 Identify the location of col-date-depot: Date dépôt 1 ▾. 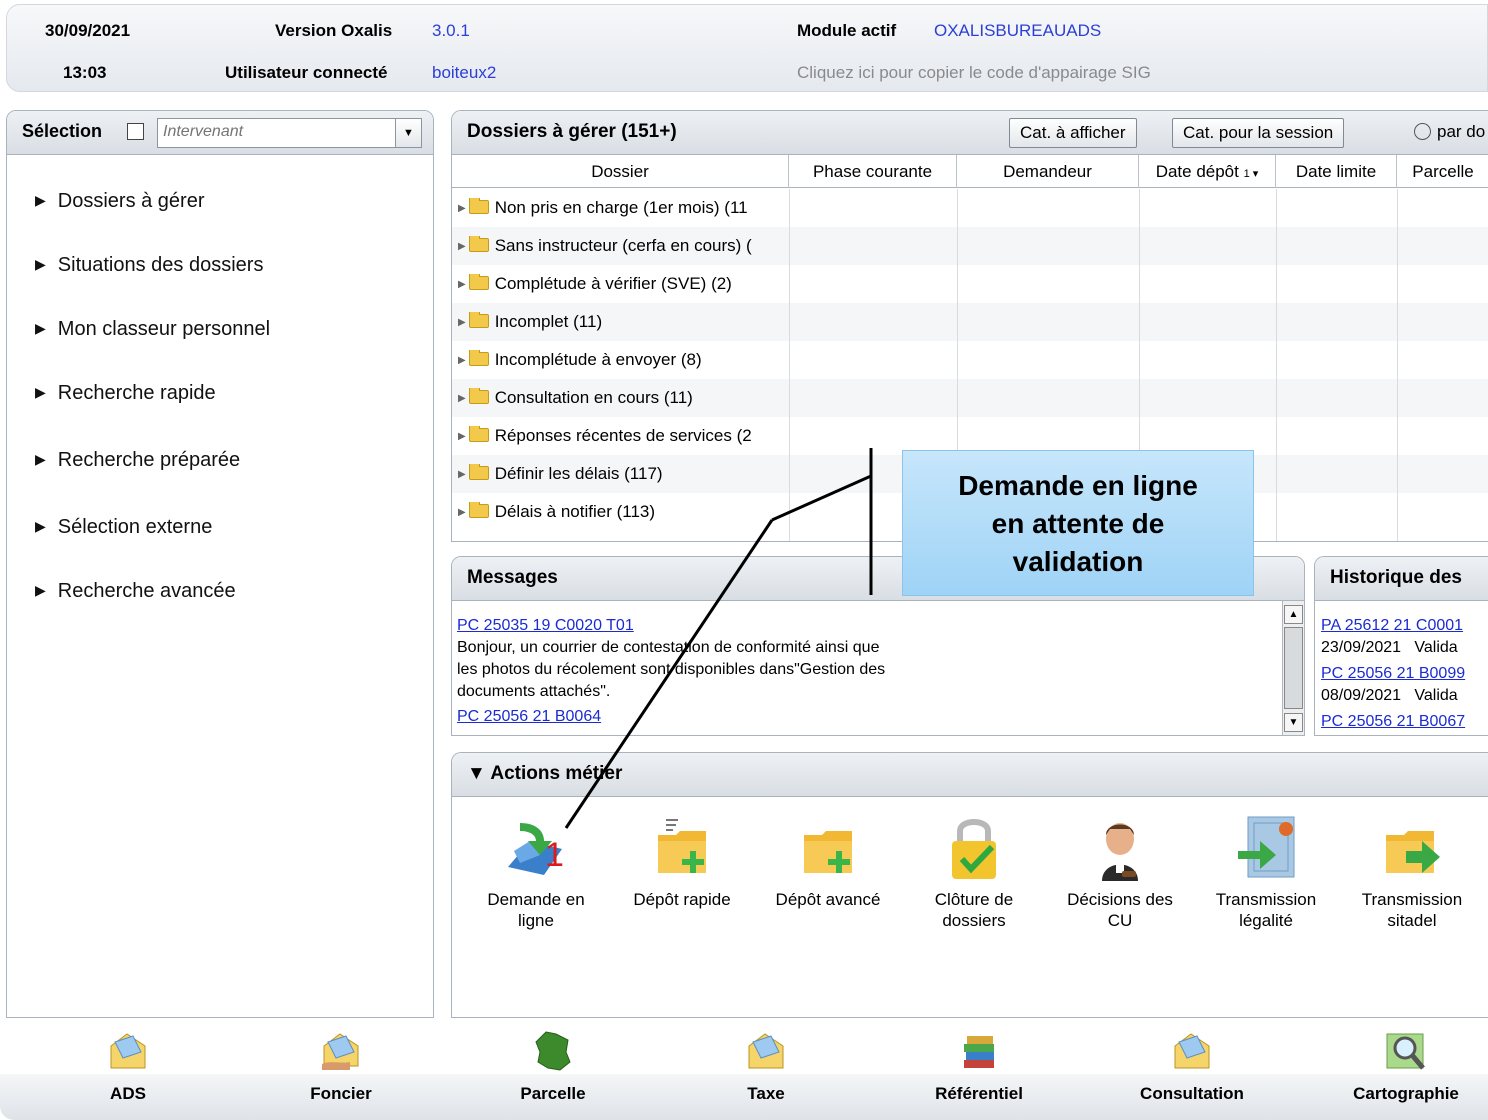
(1207, 171).